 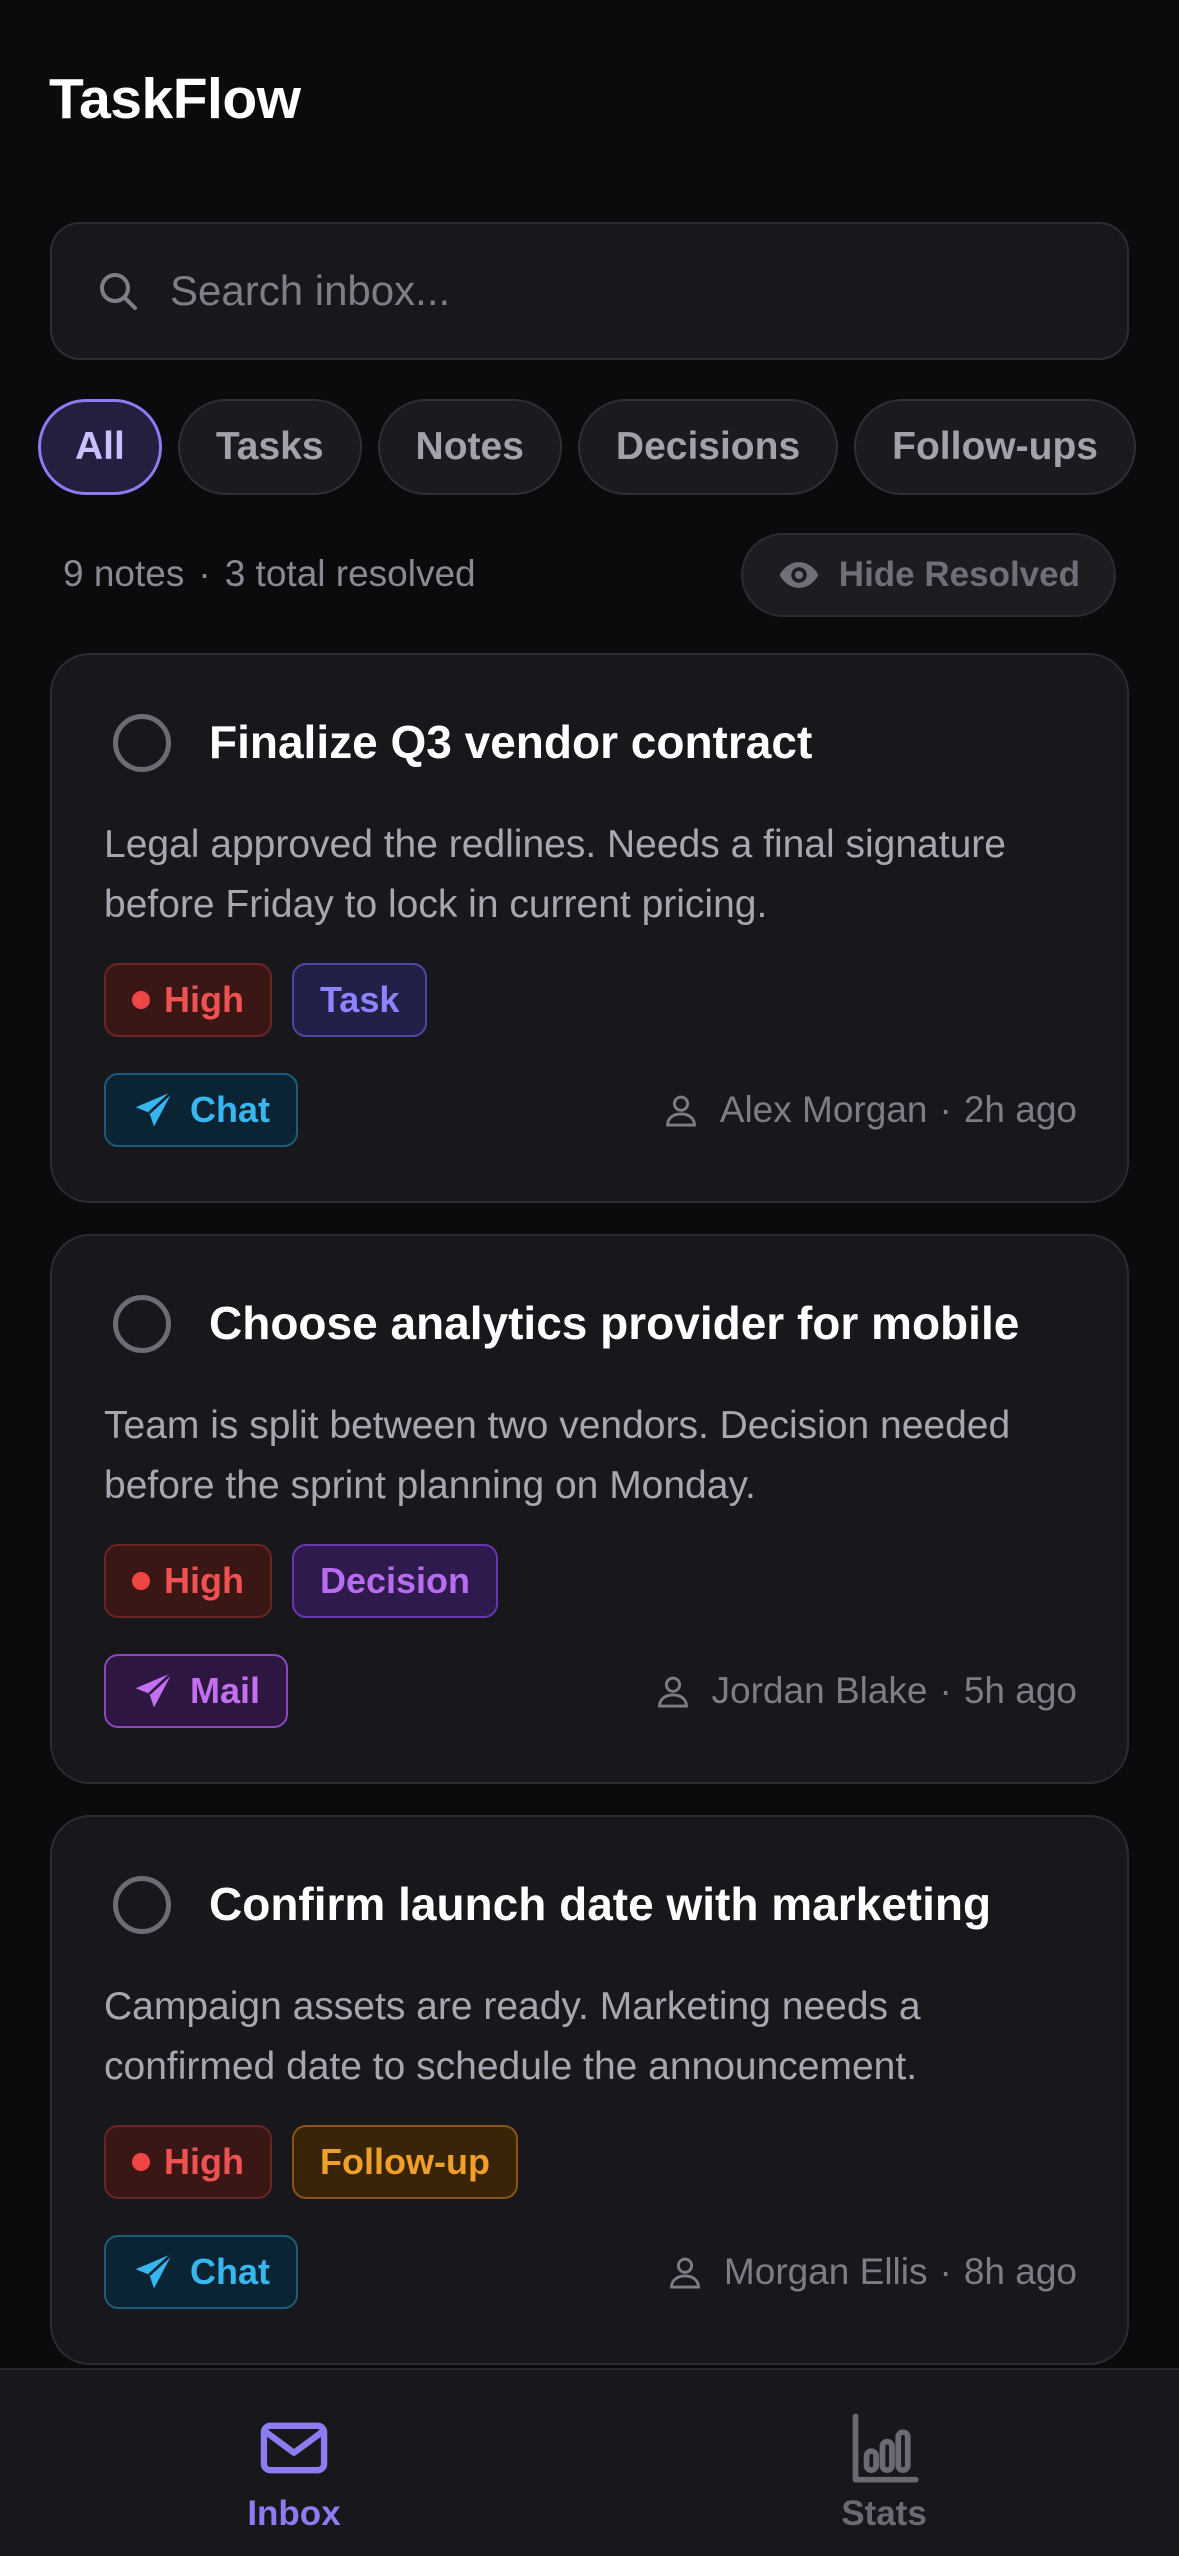 I want to click on tab-stats-label: Stats, so click(x=884, y=2513).